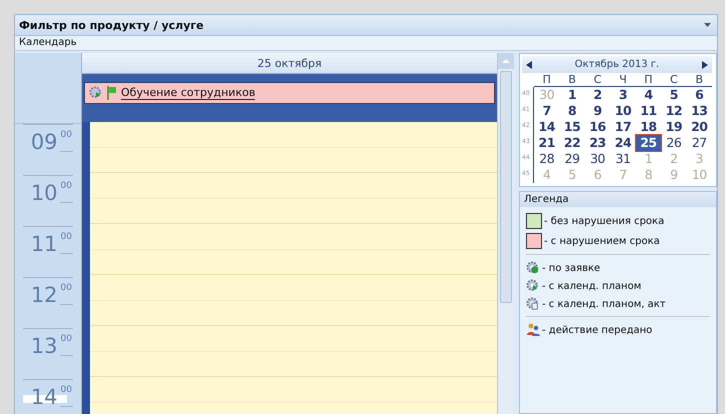  Describe the element at coordinates (572, 143) in the screenshot. I see `calendar-day: 22` at that location.